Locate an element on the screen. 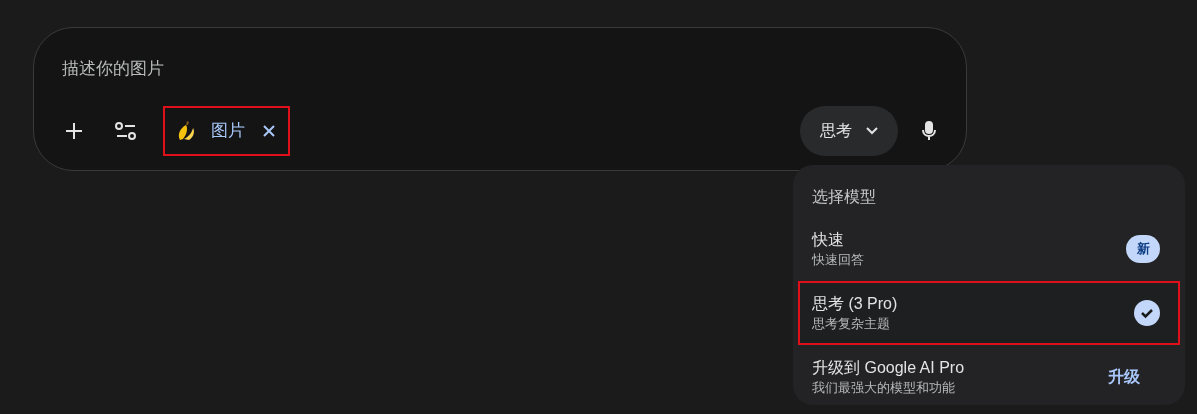 The image size is (1197, 414). model-option: 快速 快速回答 新 is located at coordinates (989, 249).